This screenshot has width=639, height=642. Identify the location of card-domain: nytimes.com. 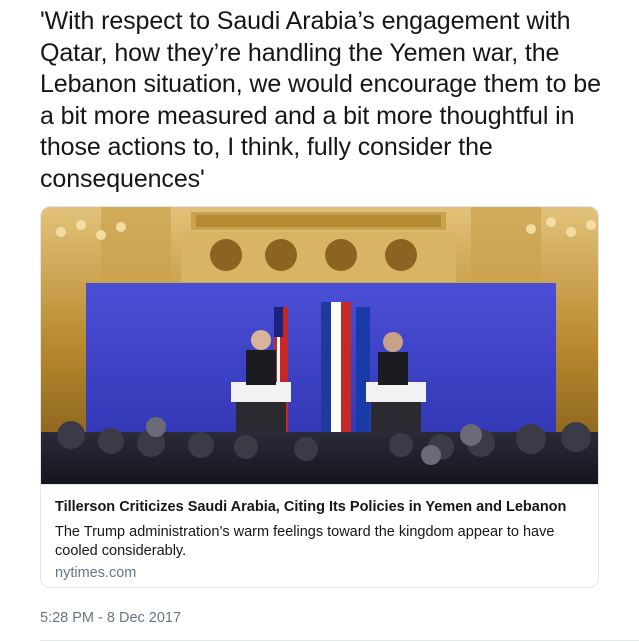
(96, 573).